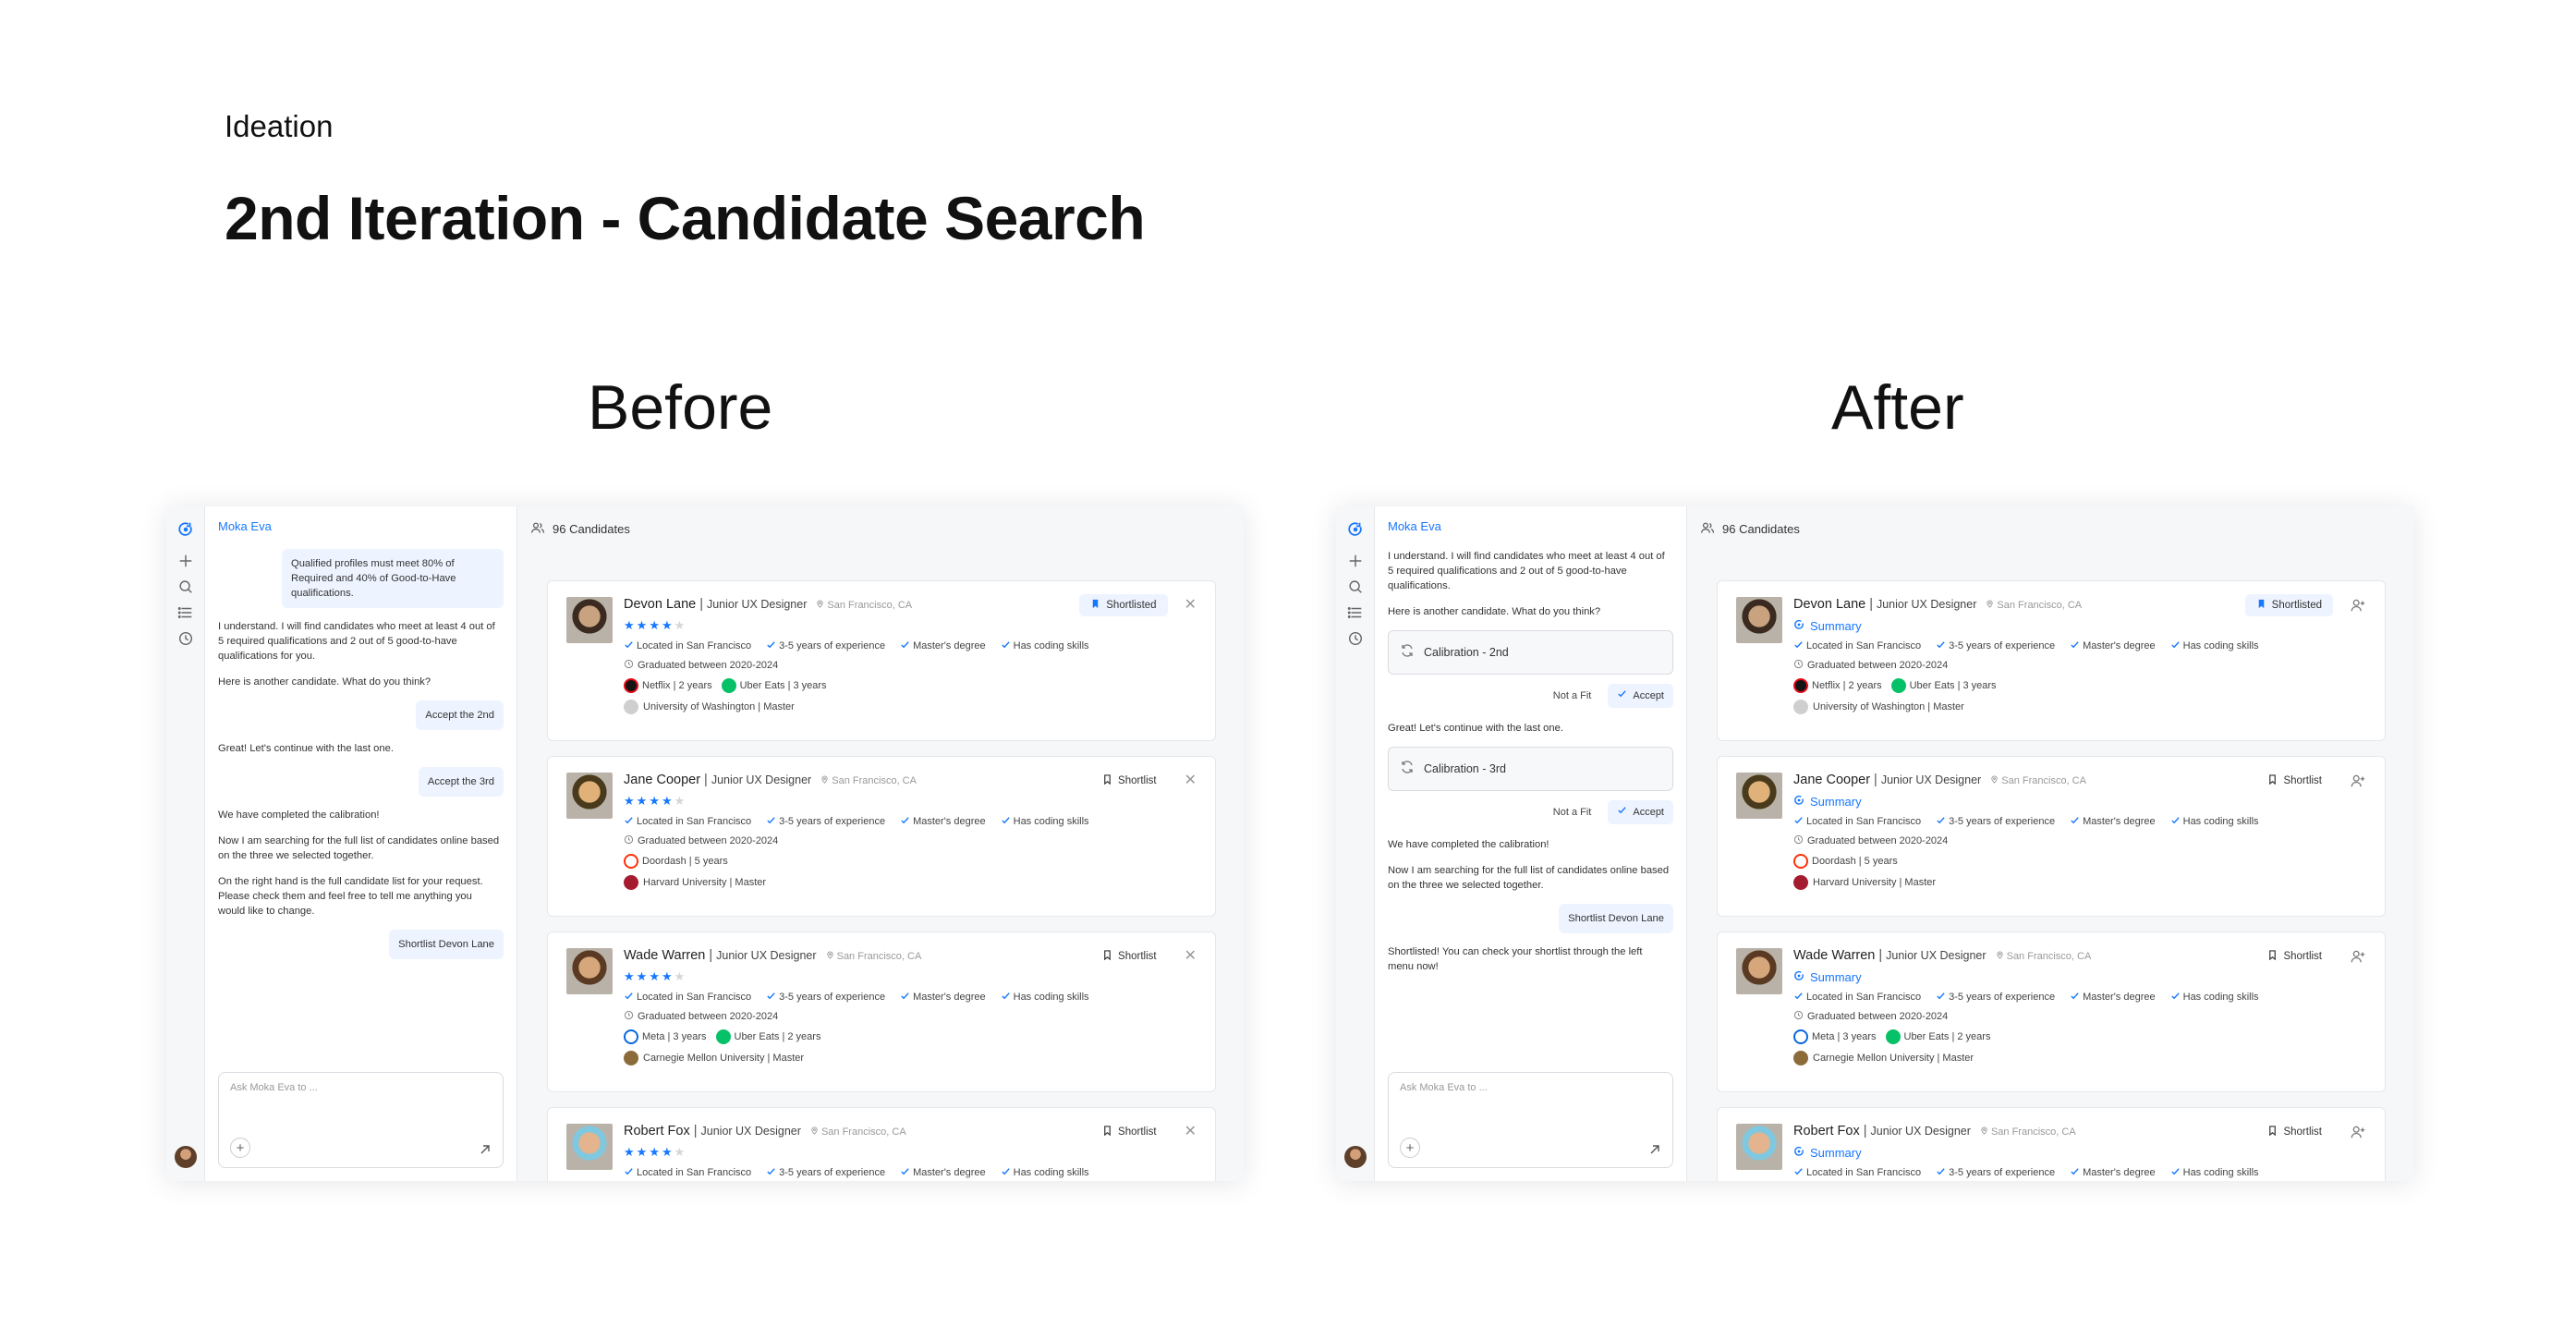  I want to click on photo-image, so click(1759, 796).